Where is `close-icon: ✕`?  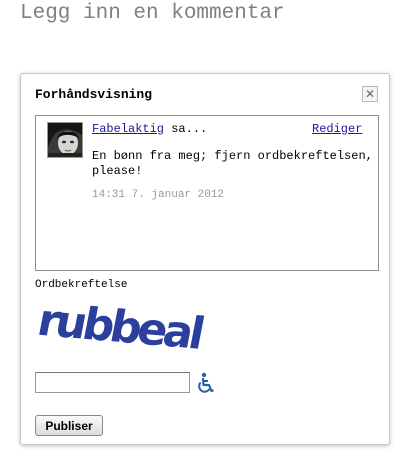 close-icon: ✕ is located at coordinates (370, 94).